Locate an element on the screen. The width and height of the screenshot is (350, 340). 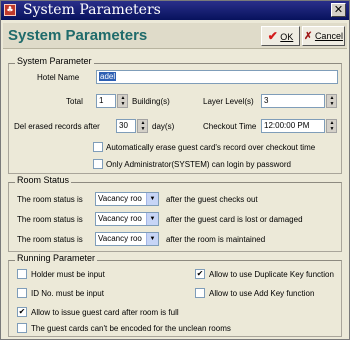
room-status-select-checkout: Vacancy roo ▼ is located at coordinates (127, 199).